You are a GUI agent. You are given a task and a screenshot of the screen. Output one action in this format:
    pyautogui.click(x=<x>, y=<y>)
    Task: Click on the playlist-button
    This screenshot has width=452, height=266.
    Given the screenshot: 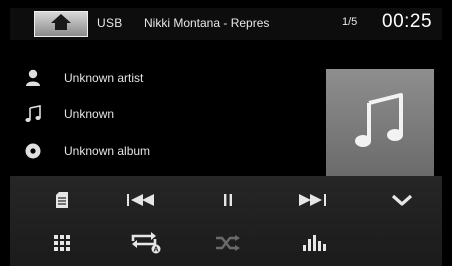 What is the action you would take?
    pyautogui.click(x=62, y=202)
    